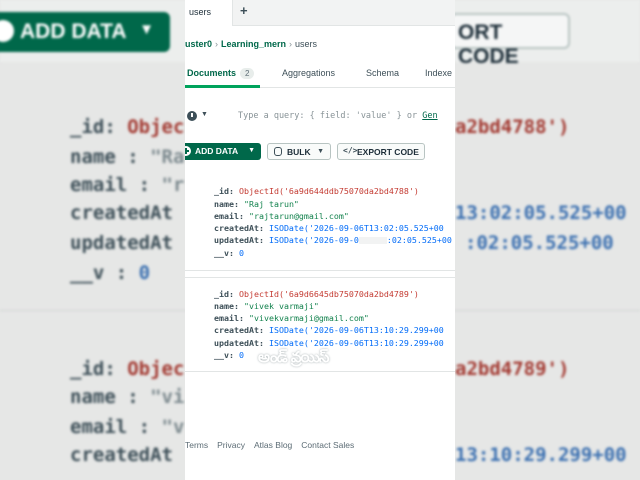  What do you see at coordinates (488, 44) in the screenshot?
I see `bg-export-code-label: ORT CODE` at bounding box center [488, 44].